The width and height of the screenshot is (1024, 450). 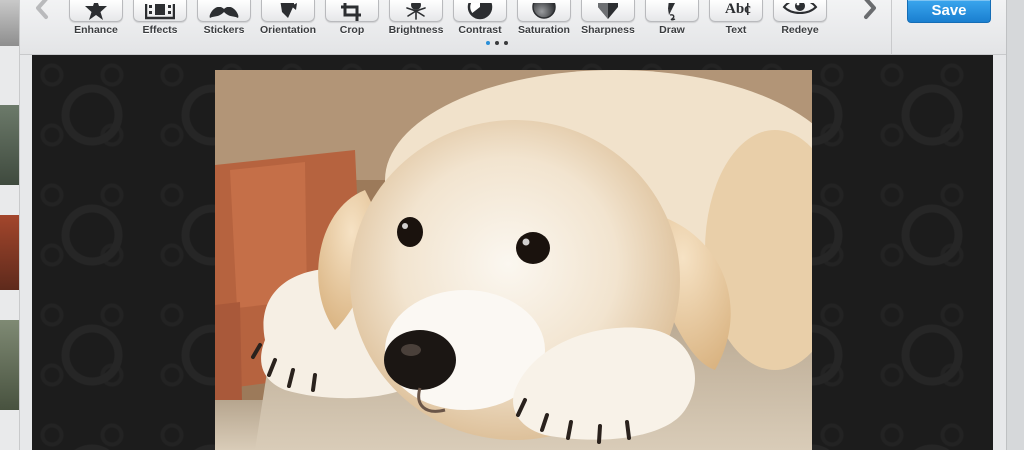 I want to click on tool-effects-button, so click(x=160, y=11).